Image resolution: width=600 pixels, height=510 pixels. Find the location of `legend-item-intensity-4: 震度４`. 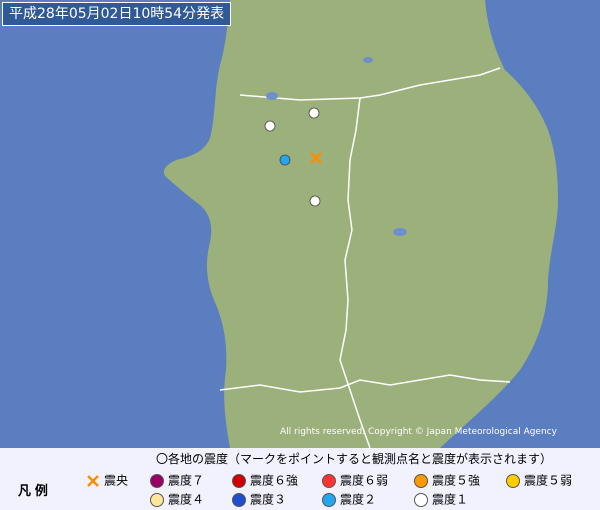

legend-item-intensity-4: 震度４ is located at coordinates (177, 499).